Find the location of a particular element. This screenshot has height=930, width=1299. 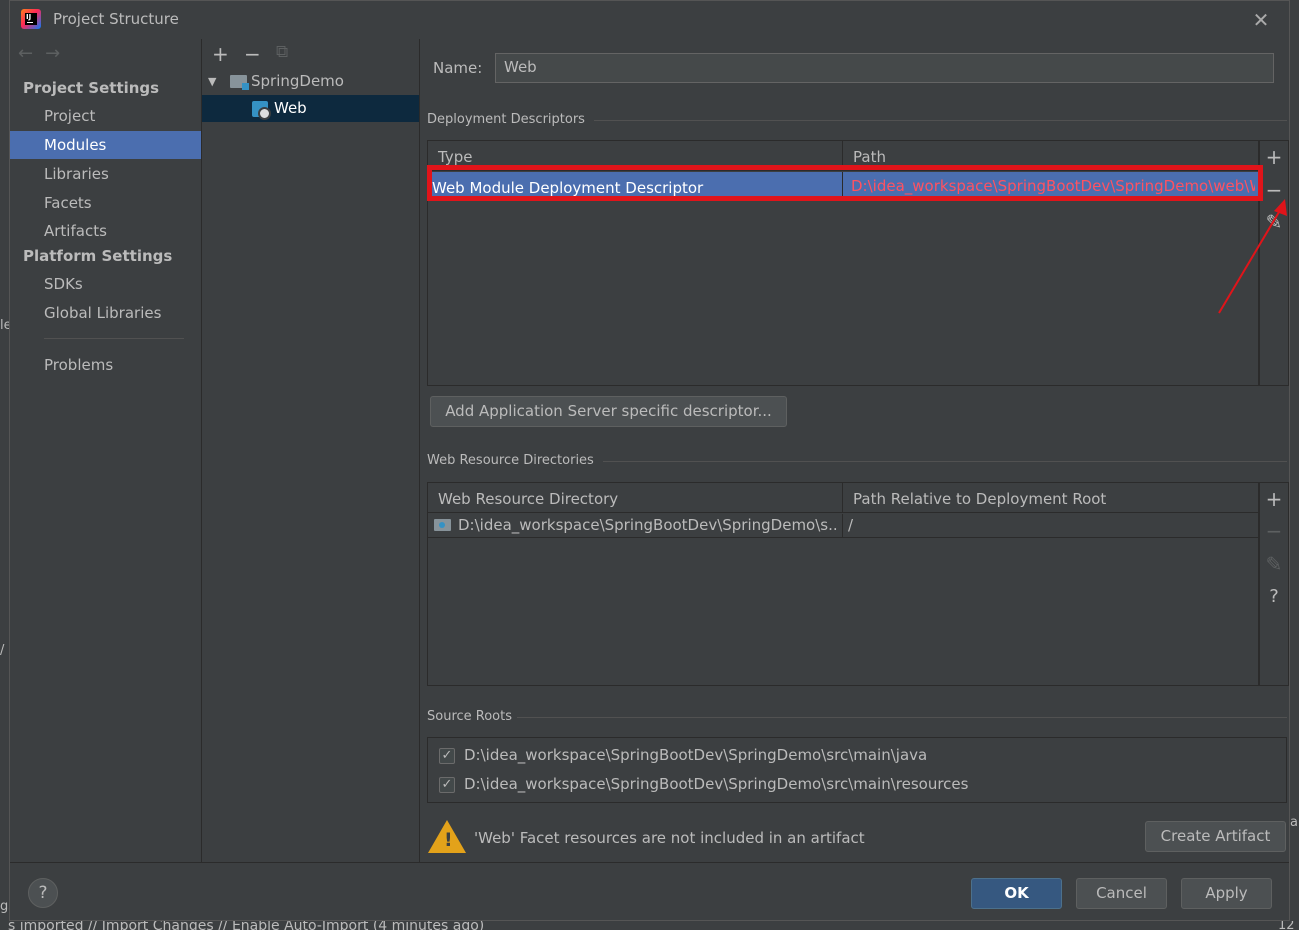

web-facet-icon is located at coordinates (261, 110).